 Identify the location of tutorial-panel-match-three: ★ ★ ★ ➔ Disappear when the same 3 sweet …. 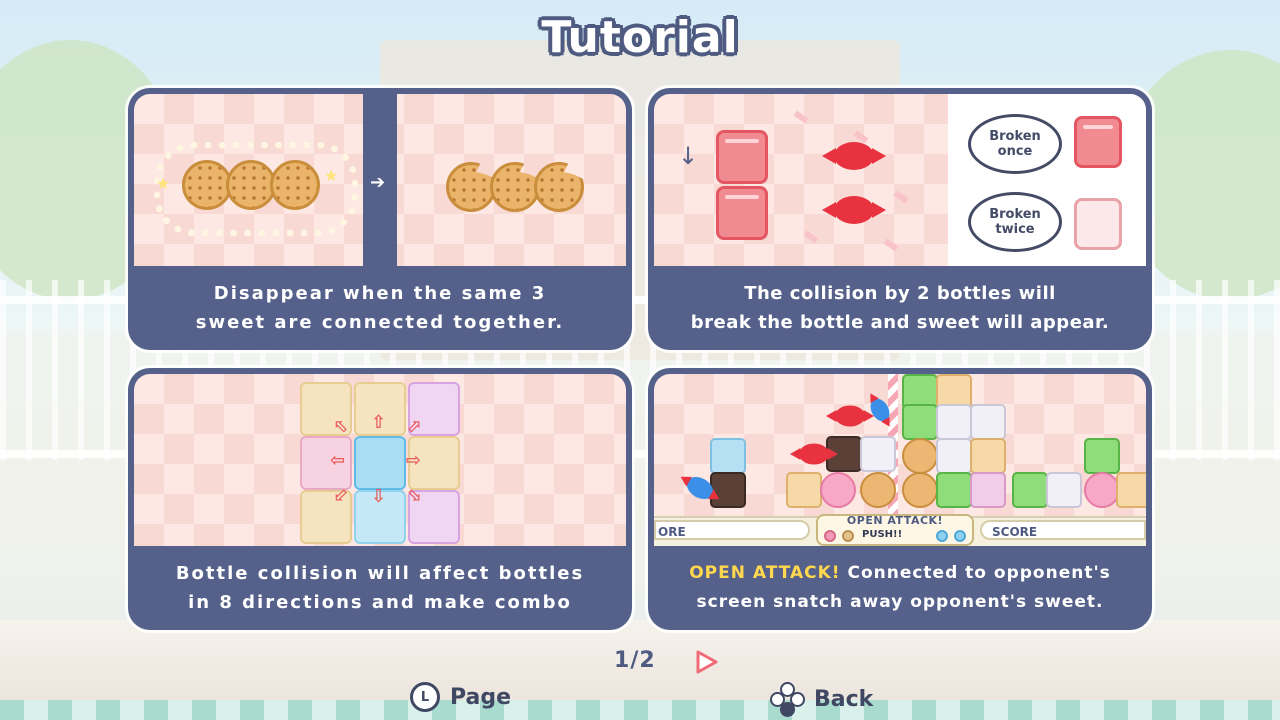
(380, 219).